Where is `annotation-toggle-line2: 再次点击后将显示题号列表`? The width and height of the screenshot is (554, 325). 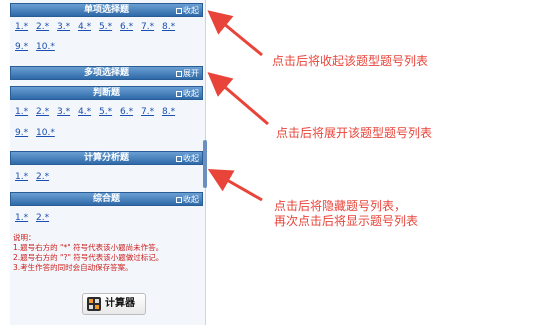
annotation-toggle-line2: 再次点击后将显示题号列表 is located at coordinates (346, 221).